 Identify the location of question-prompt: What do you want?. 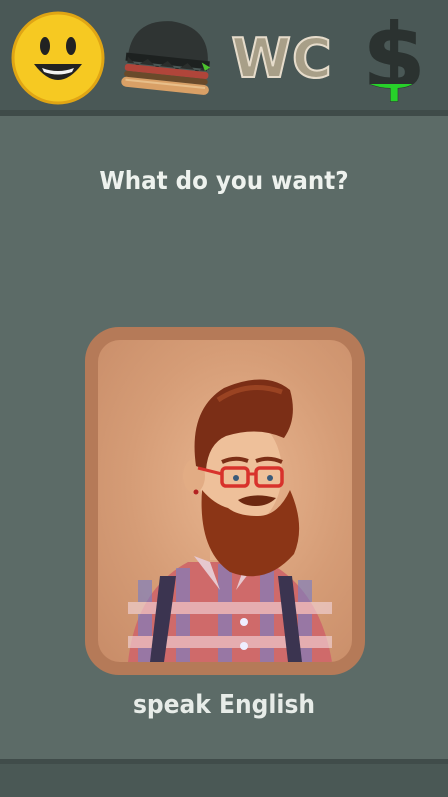
(224, 180).